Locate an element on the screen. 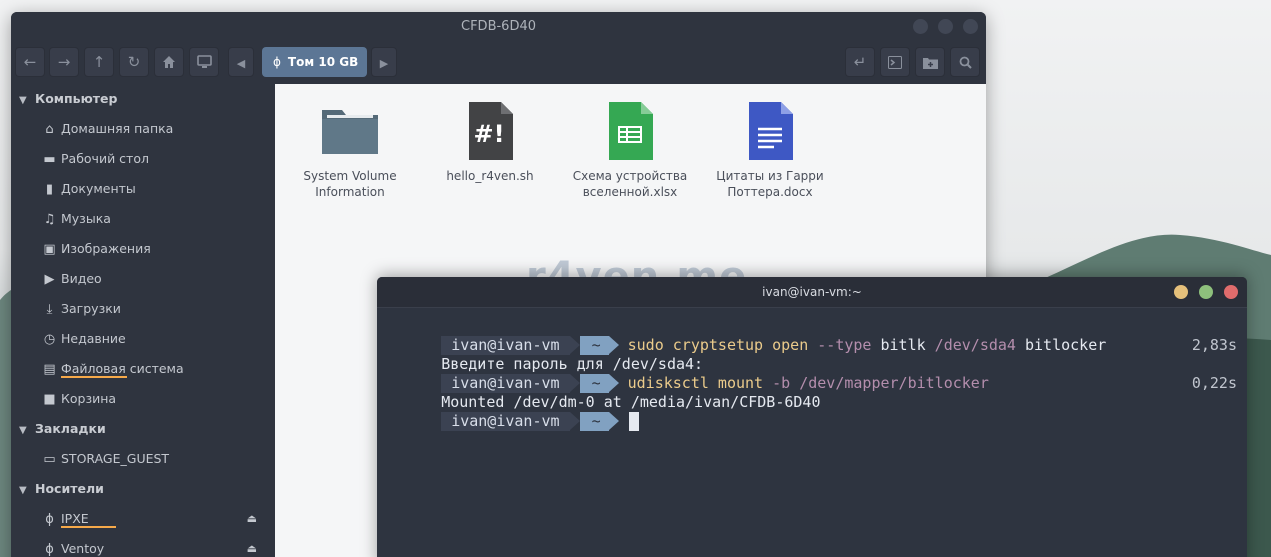 This screenshot has width=1271, height=557. sidebar-item-music: ♫ Музыка is located at coordinates (143, 219).